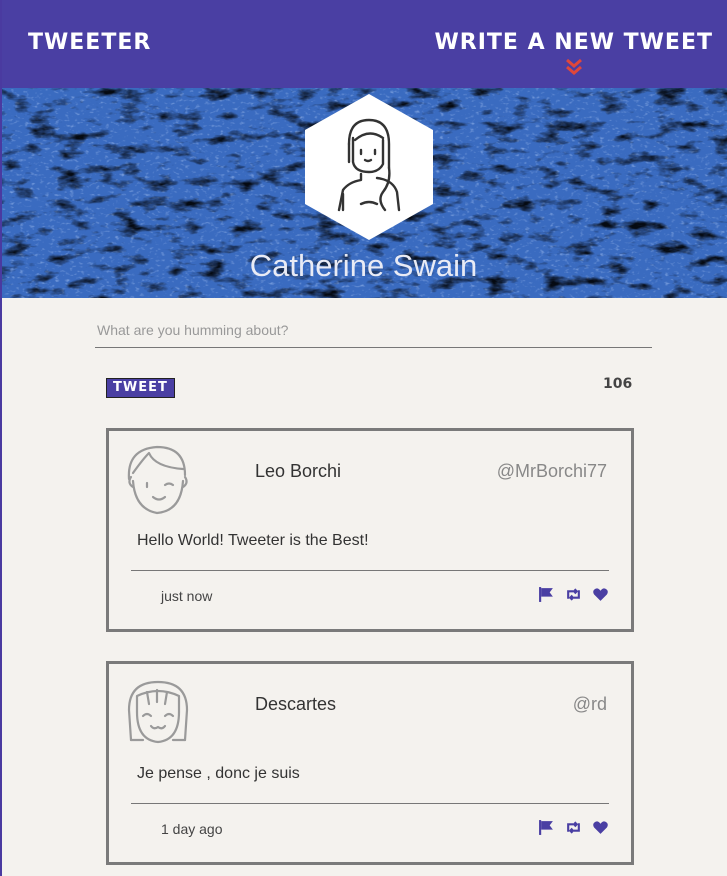  Describe the element at coordinates (89, 42) in the screenshot. I see `brand-logo: TWEETER` at that location.